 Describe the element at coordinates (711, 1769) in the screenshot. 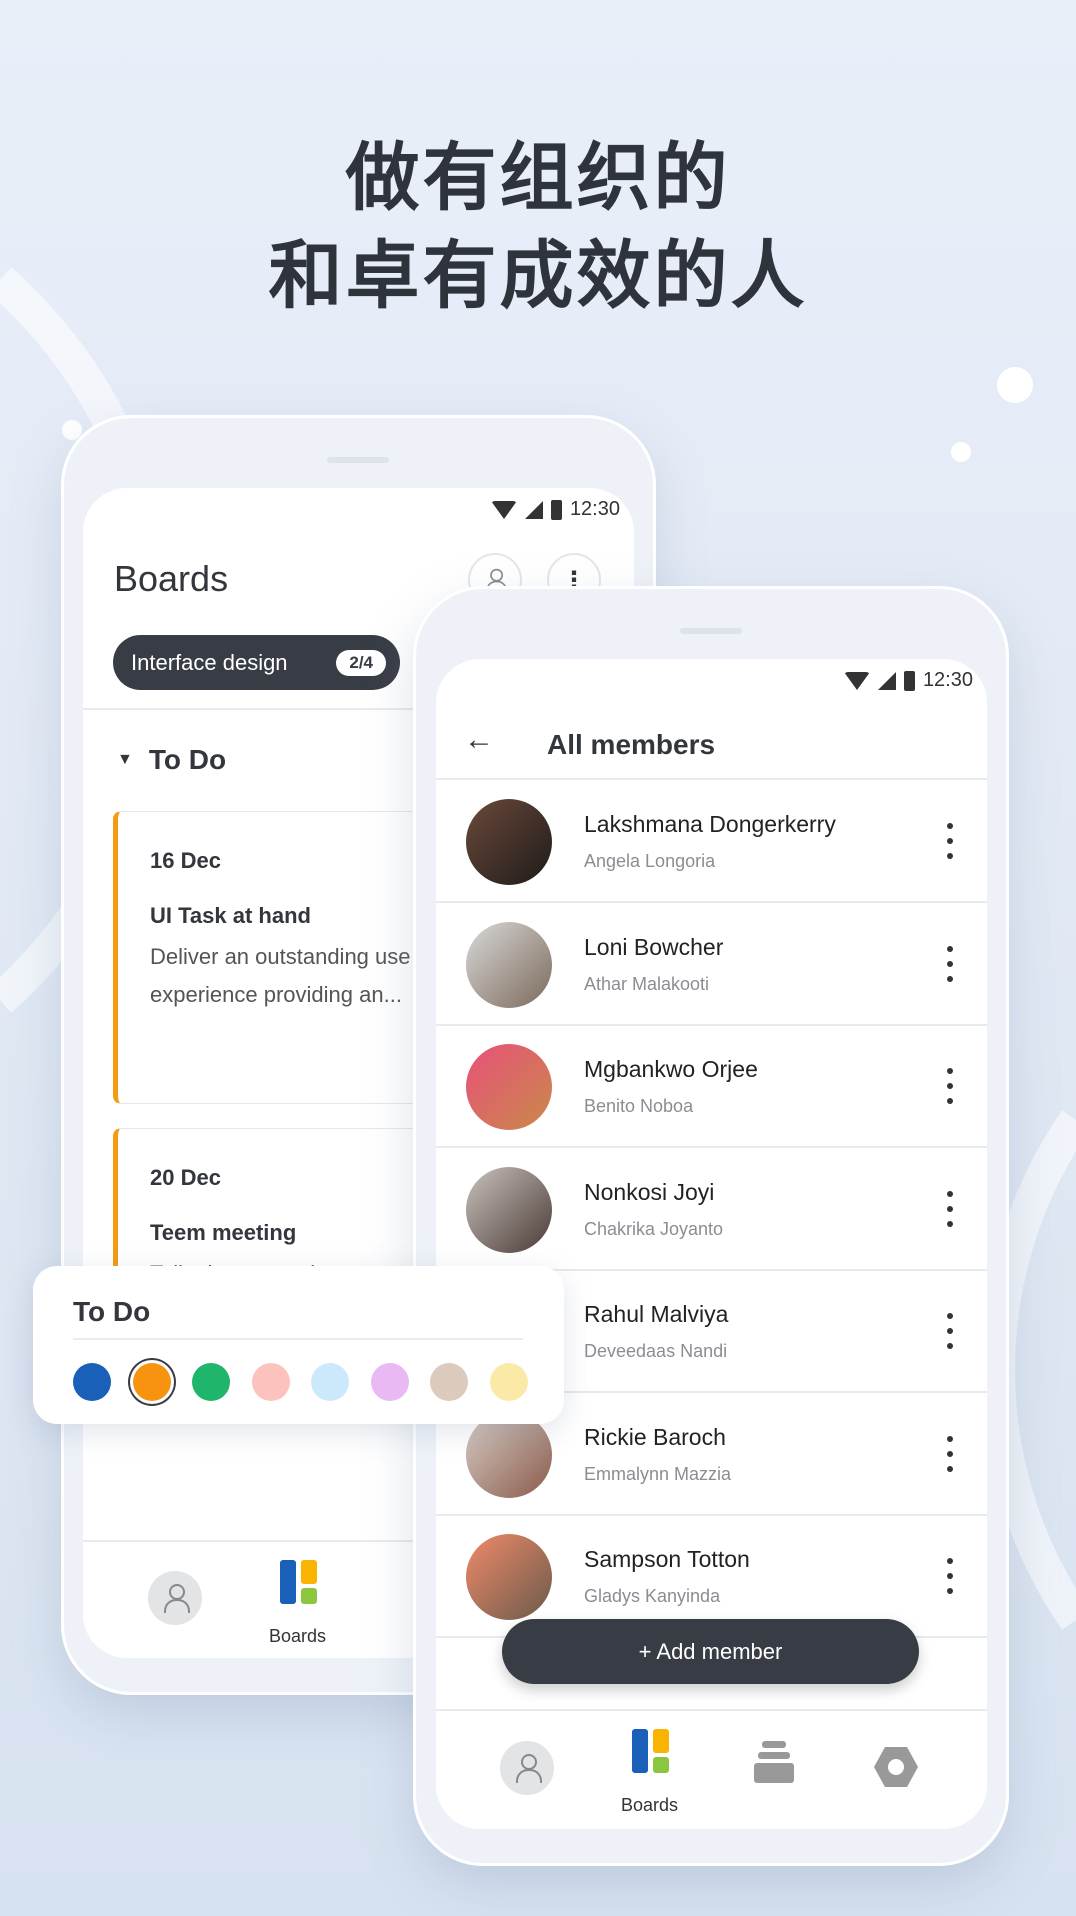

I see `bottom-nav: Boards` at that location.